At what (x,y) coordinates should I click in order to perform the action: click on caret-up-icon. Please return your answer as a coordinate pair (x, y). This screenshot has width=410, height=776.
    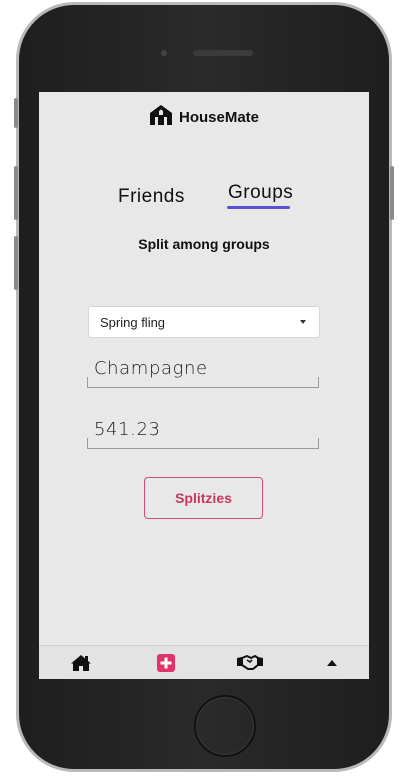
    Looking at the image, I should click on (332, 663).